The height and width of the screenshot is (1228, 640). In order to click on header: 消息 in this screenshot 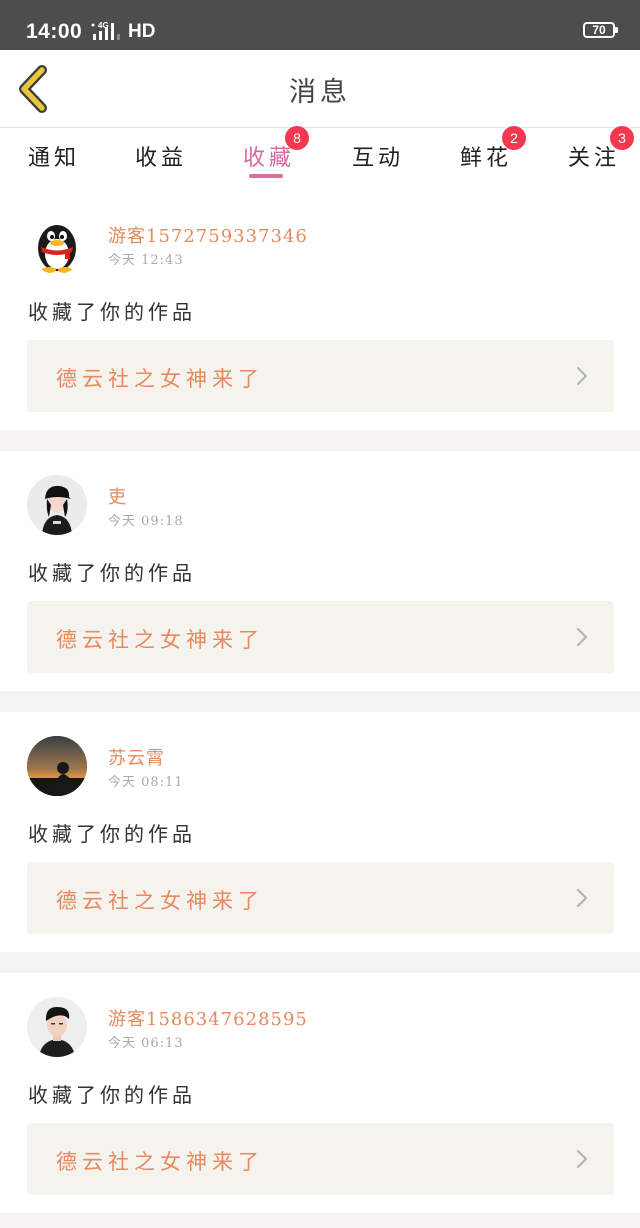, I will do `click(320, 89)`.